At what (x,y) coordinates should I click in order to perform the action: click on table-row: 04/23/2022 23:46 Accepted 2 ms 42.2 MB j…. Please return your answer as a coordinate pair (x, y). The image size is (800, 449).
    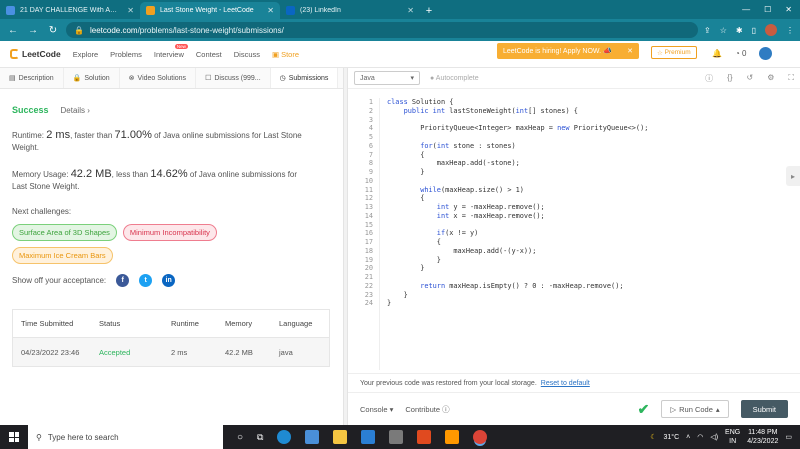
    Looking at the image, I should click on (171, 352).